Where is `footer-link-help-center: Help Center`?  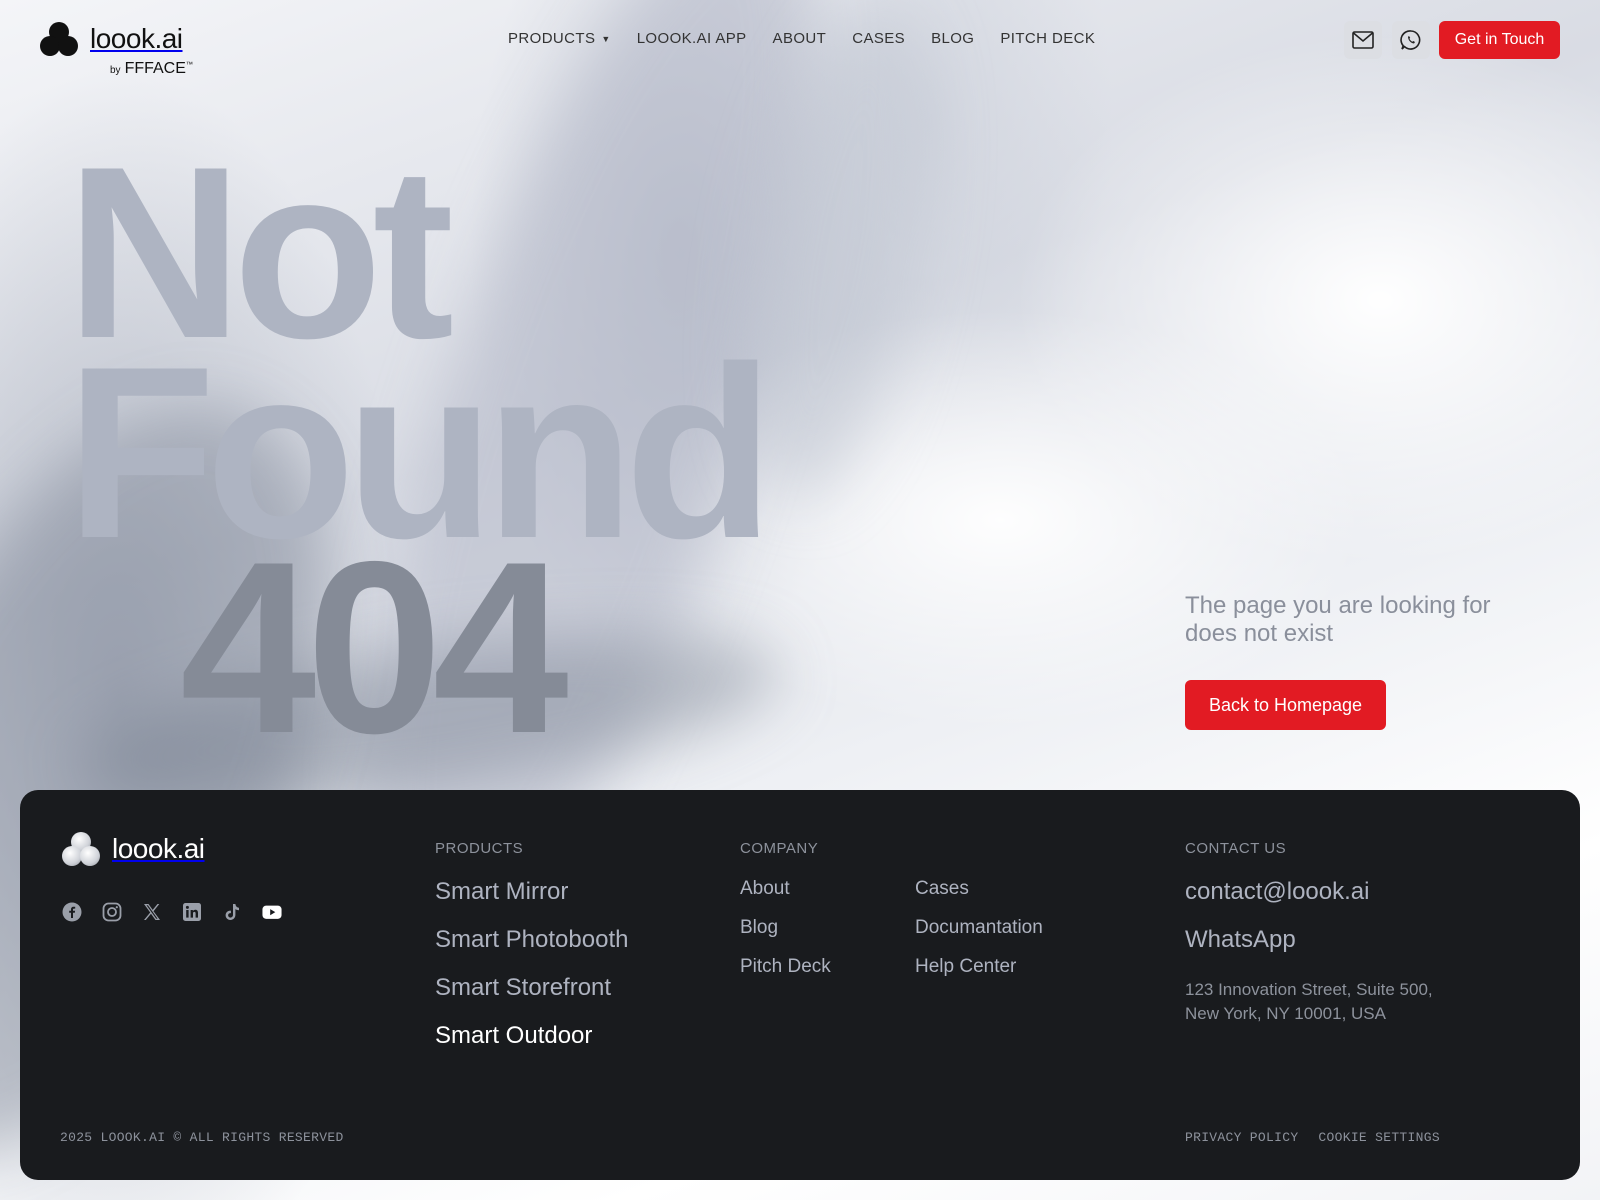
footer-link-help-center: Help Center is located at coordinates (979, 967).